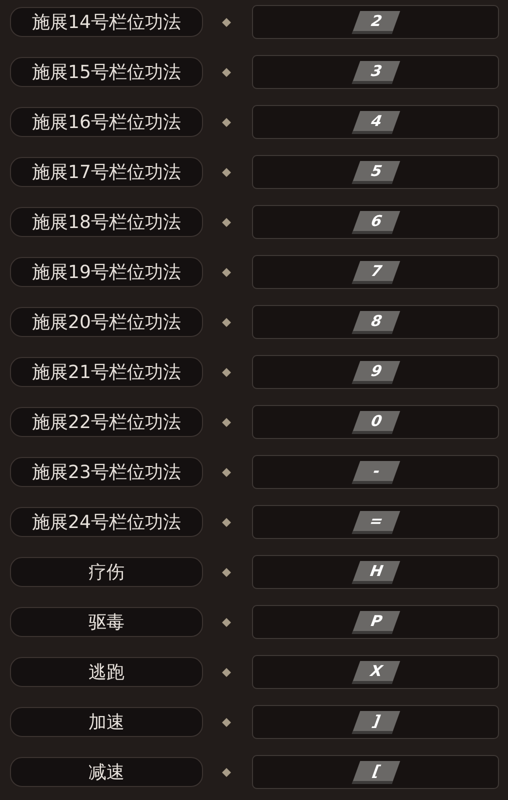 This screenshot has width=508, height=800. I want to click on action-label: 施展19号栏位功法, so click(106, 272).